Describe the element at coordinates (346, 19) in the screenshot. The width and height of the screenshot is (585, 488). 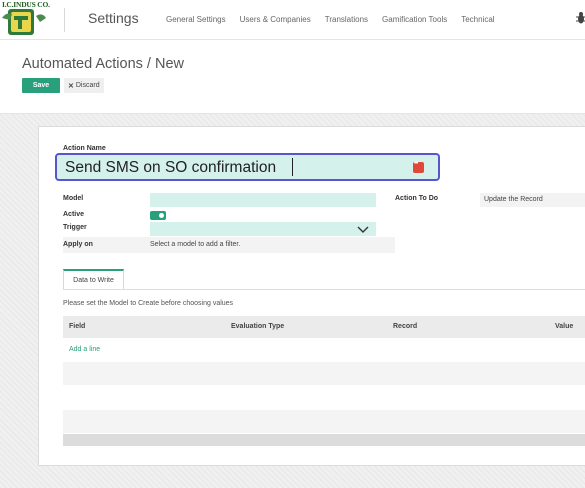
I see `menu-translations: Translations` at that location.